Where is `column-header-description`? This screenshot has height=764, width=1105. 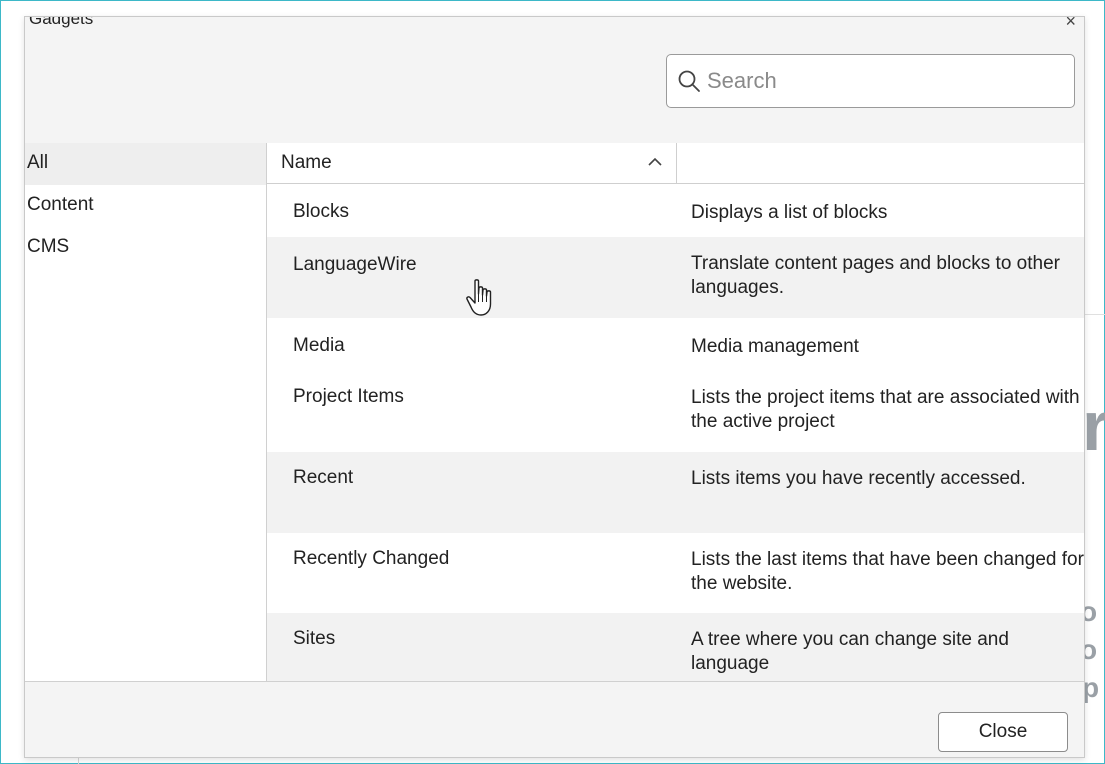 column-header-description is located at coordinates (881, 163).